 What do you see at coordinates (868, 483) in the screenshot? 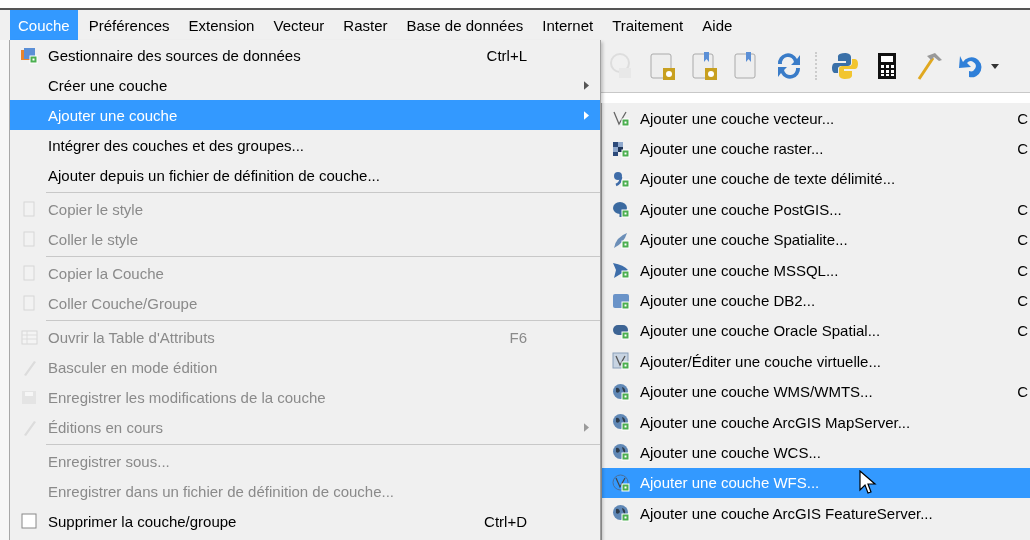
I see `mouse-pointer-icon` at bounding box center [868, 483].